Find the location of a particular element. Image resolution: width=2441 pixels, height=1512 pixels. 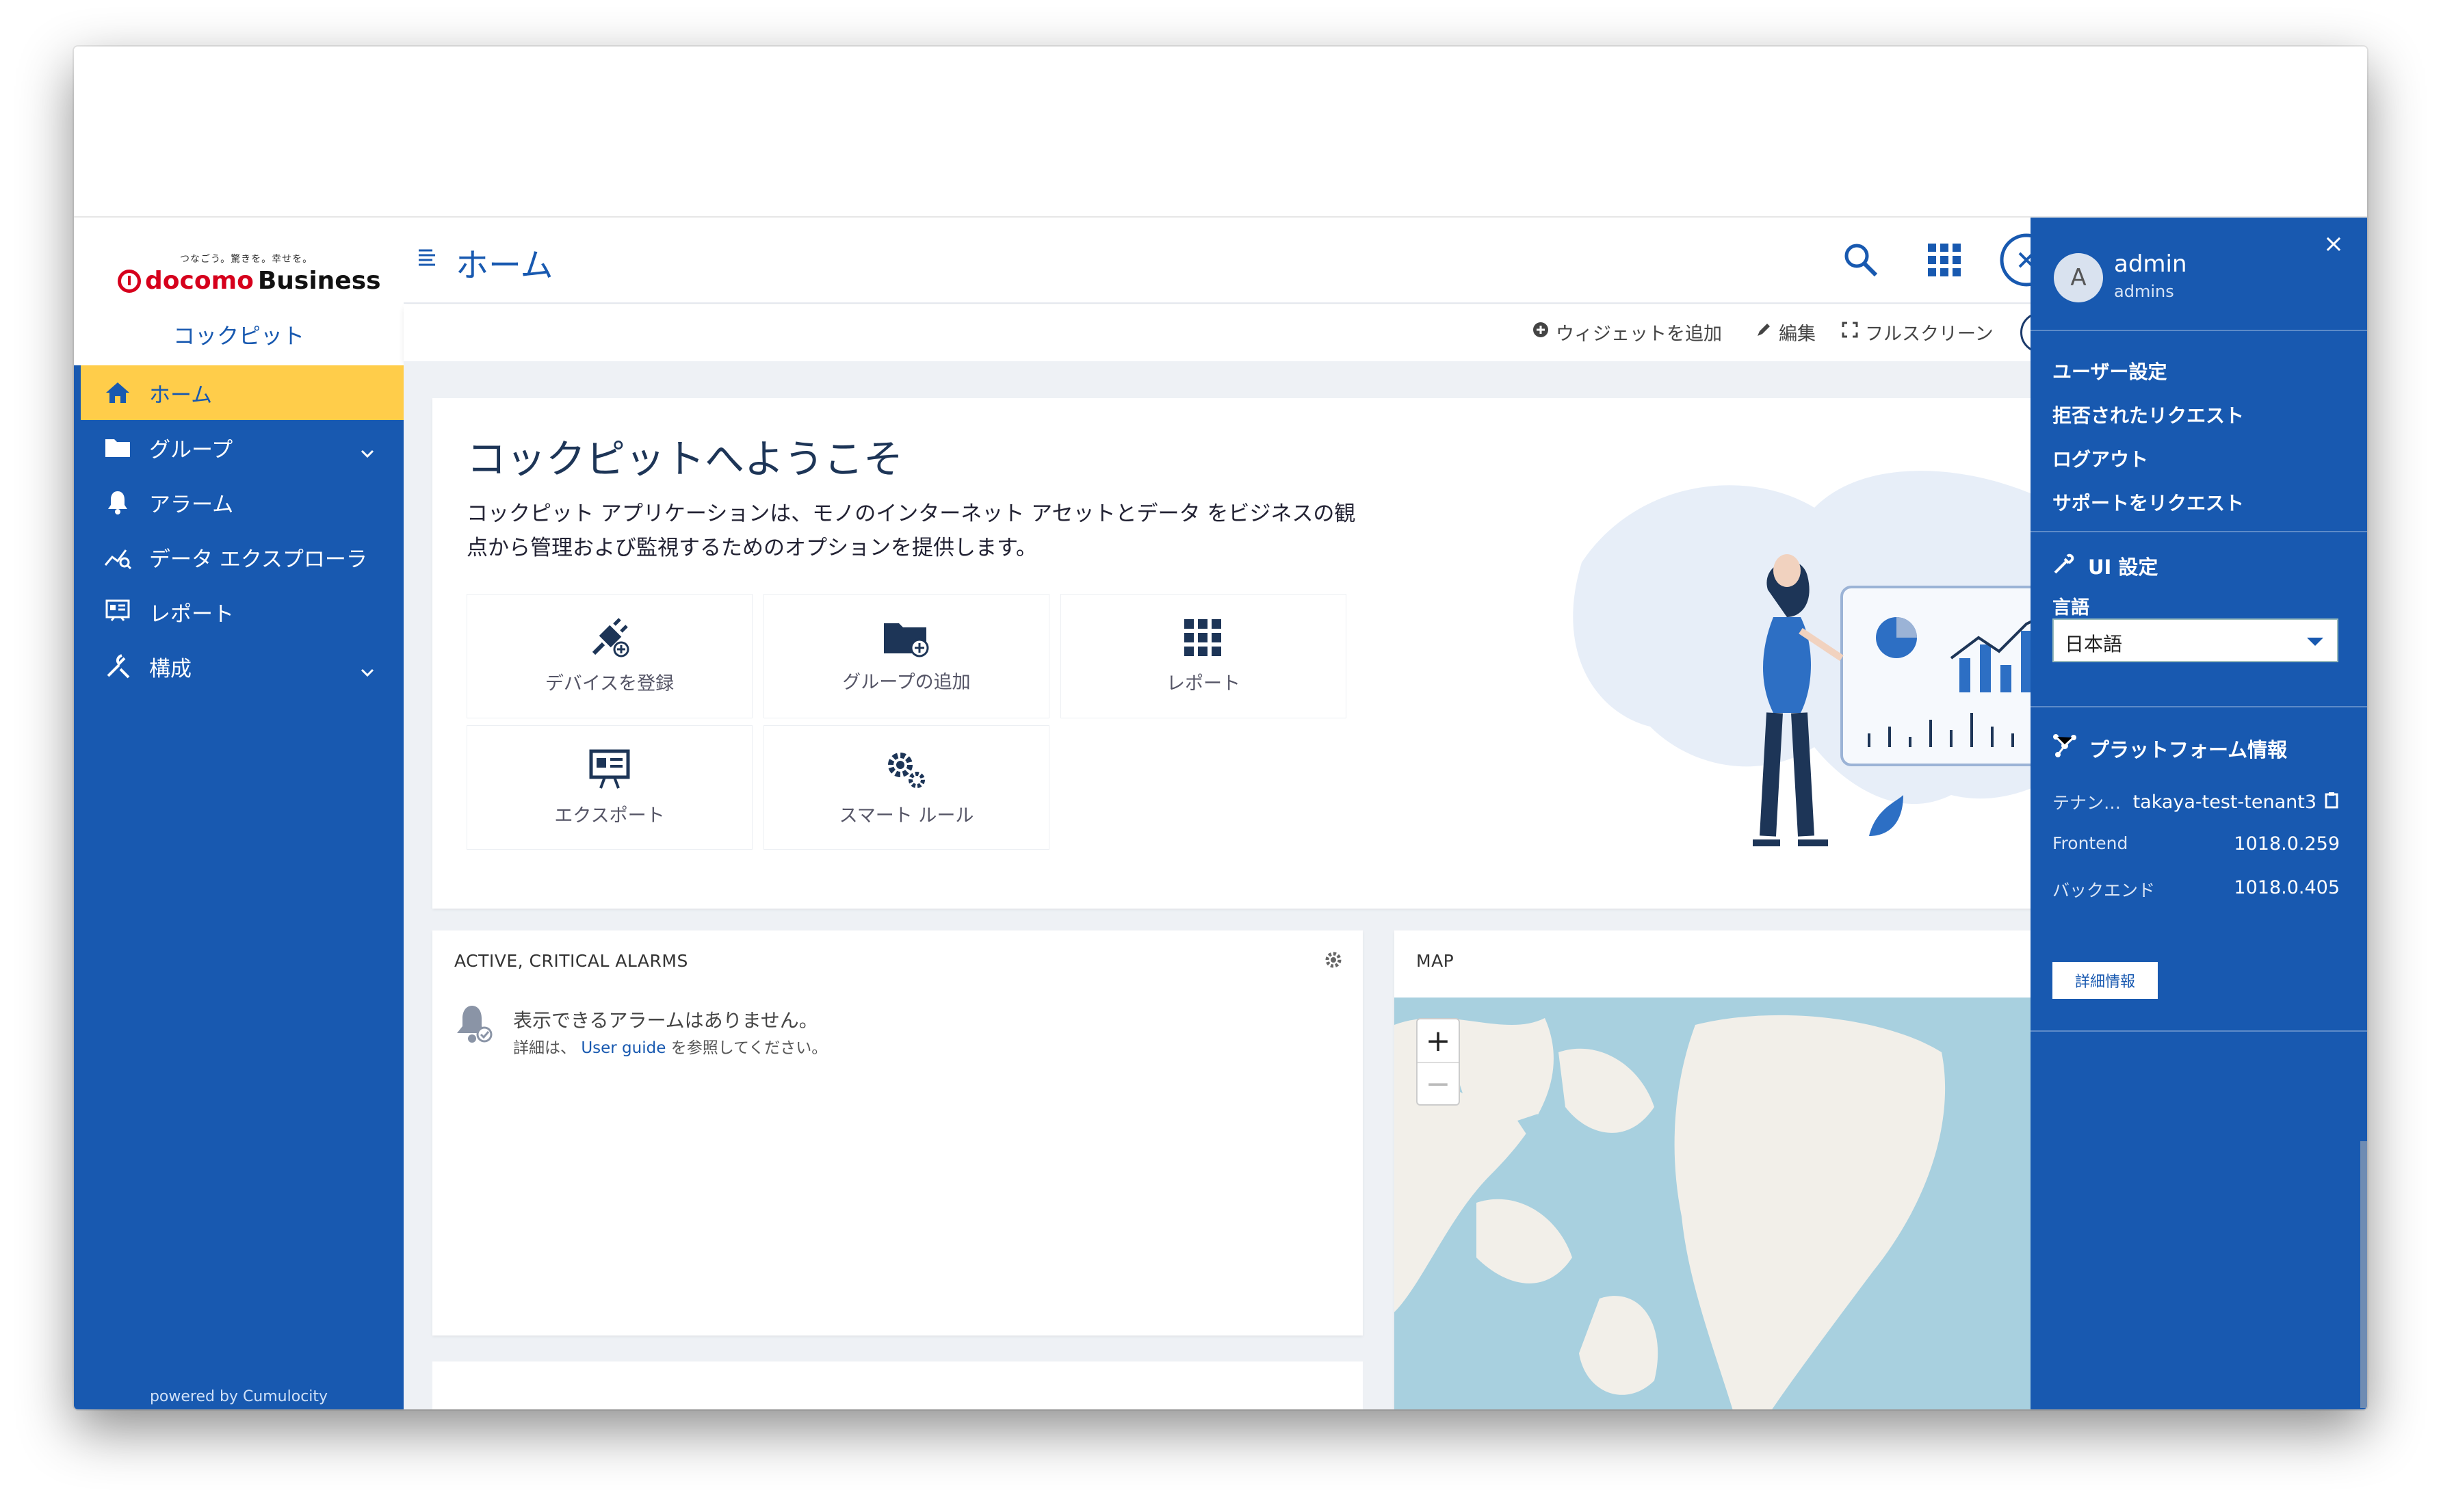

sidebar-item-label: アラーム is located at coordinates (191, 504).